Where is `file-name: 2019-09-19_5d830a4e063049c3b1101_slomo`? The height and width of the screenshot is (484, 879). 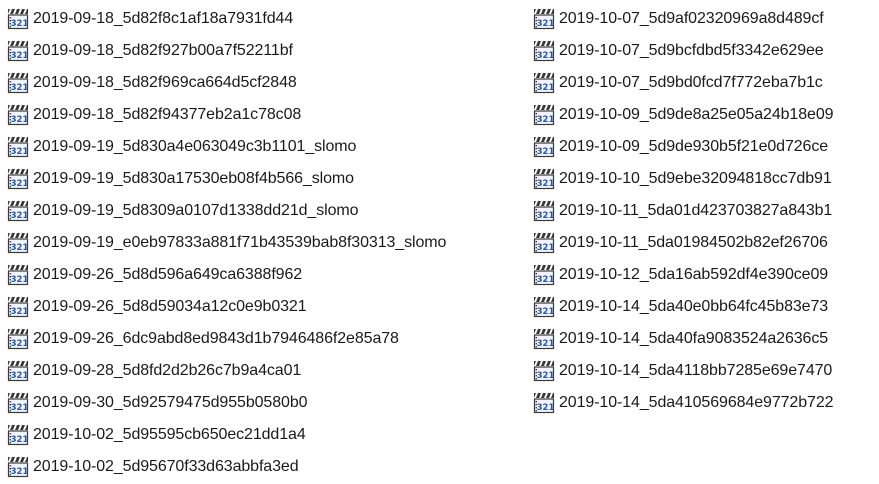
file-name: 2019-09-19_5d830a4e063049c3b1101_slomo is located at coordinates (195, 146).